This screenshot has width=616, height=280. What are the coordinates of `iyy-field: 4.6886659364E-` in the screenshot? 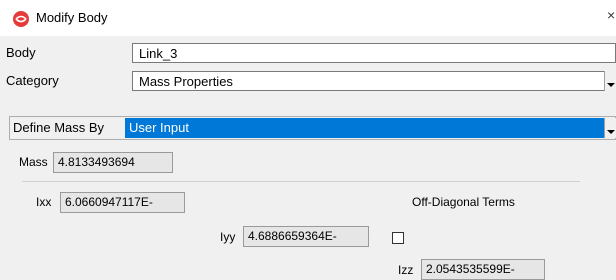 It's located at (306, 236).